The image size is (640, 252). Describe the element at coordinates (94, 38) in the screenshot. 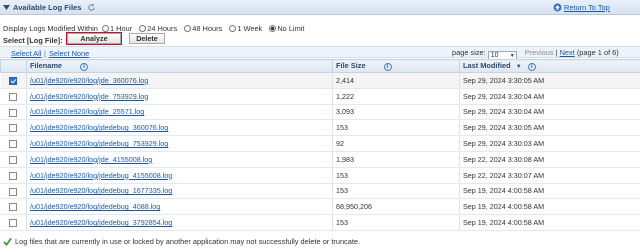

I see `analyze-button: Analyze` at that location.